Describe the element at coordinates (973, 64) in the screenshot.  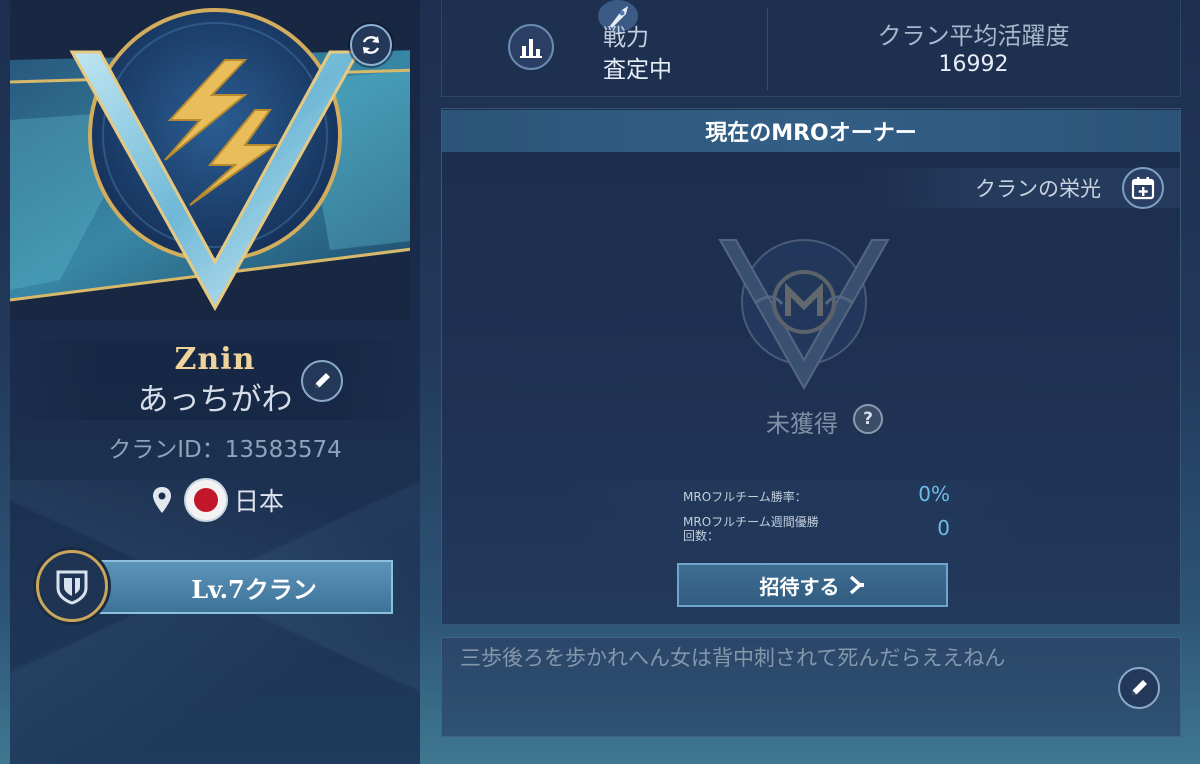
I see `activity-value: 16992` at that location.